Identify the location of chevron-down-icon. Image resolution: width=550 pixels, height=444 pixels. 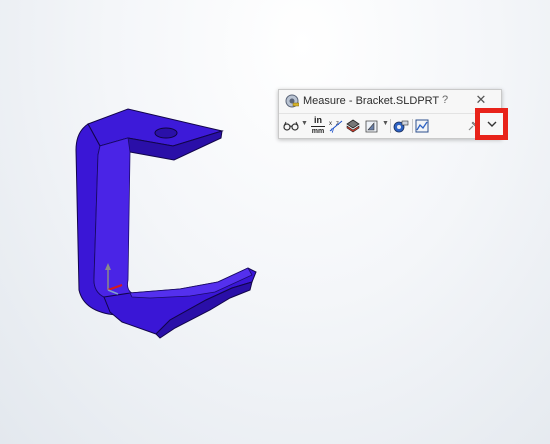
(491, 124).